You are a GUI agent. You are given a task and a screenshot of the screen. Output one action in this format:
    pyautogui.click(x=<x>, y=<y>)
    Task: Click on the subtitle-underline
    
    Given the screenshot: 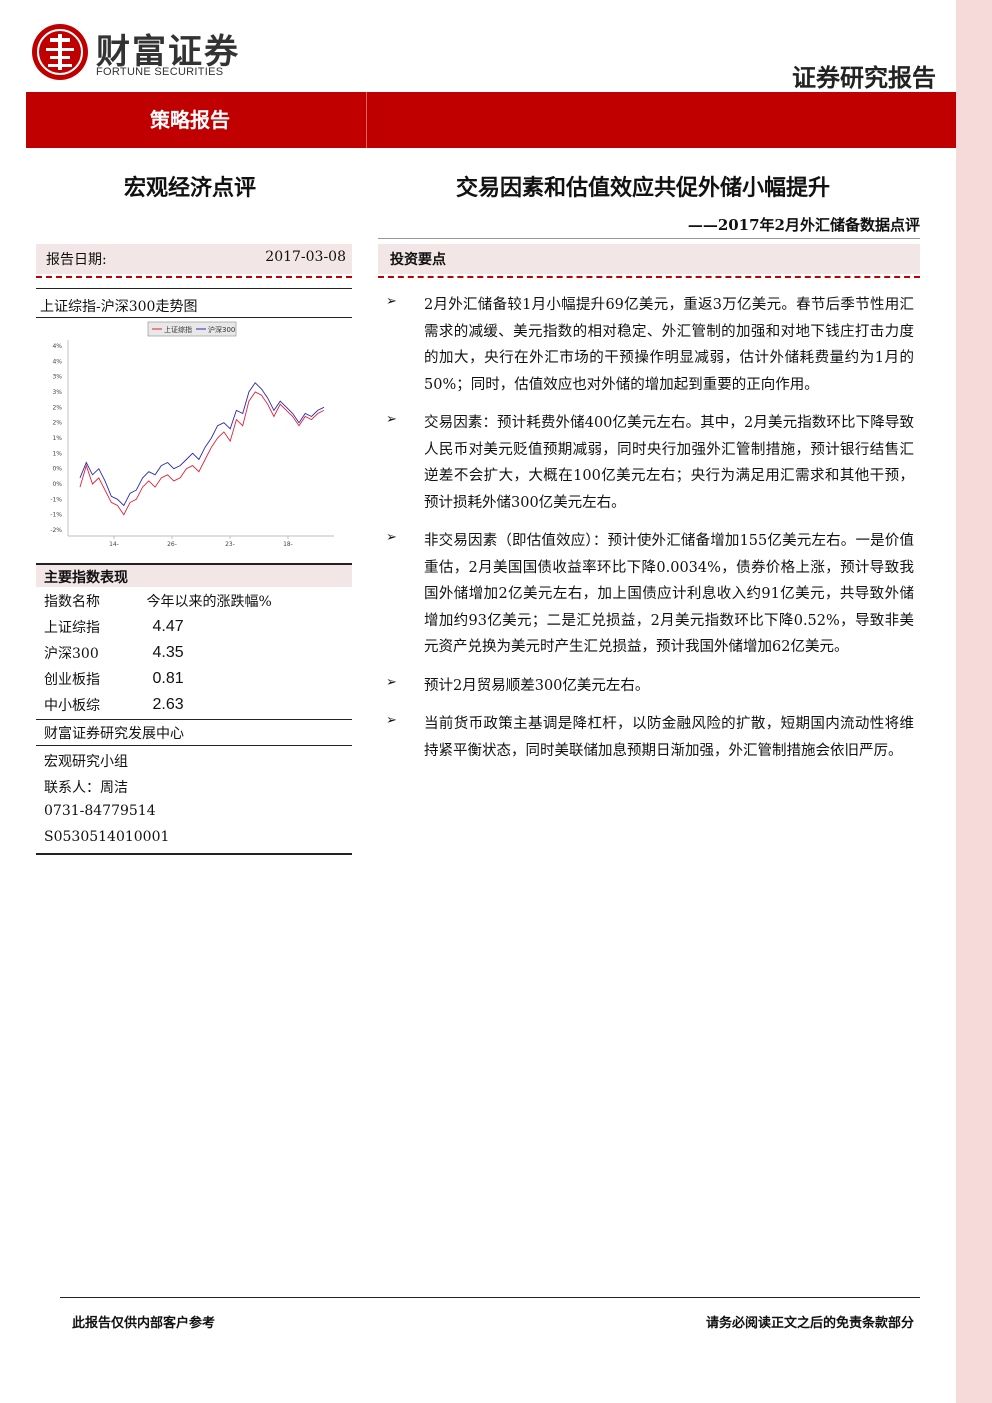 What is the action you would take?
    pyautogui.click(x=649, y=238)
    